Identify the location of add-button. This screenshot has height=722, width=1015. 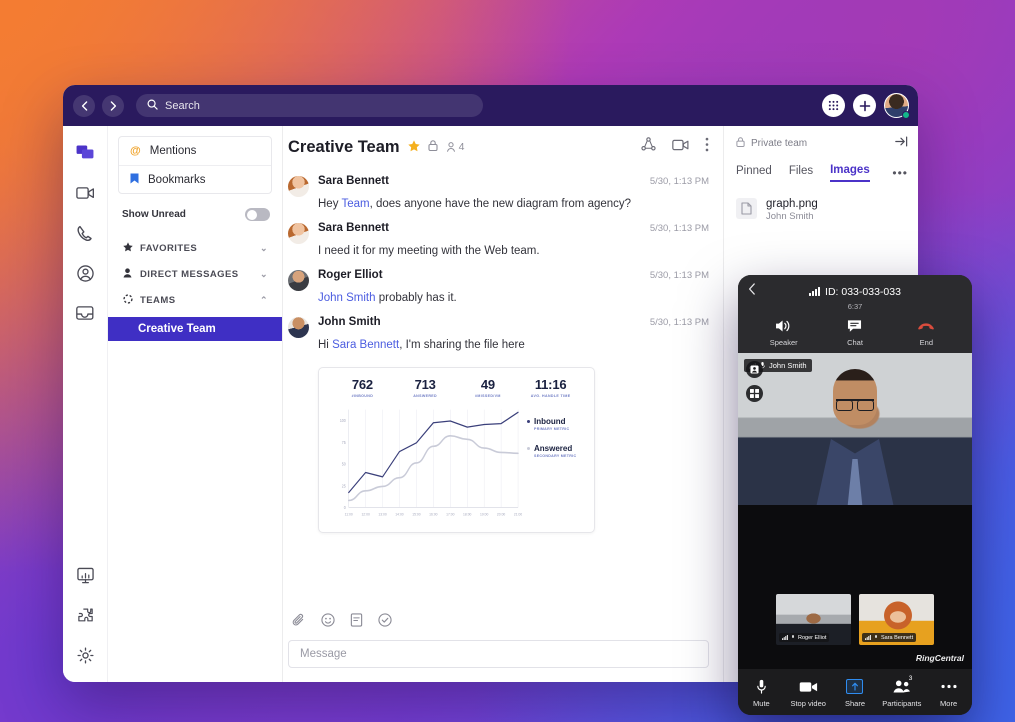
(864, 105).